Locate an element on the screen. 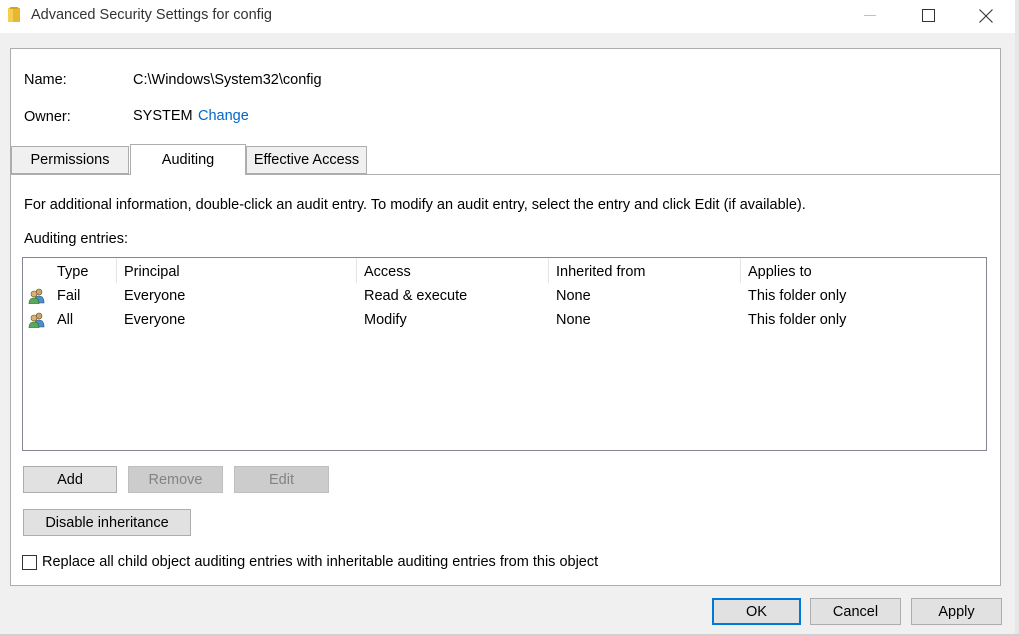 The image size is (1019, 636). tab-effective-access: Effective Access is located at coordinates (306, 160).